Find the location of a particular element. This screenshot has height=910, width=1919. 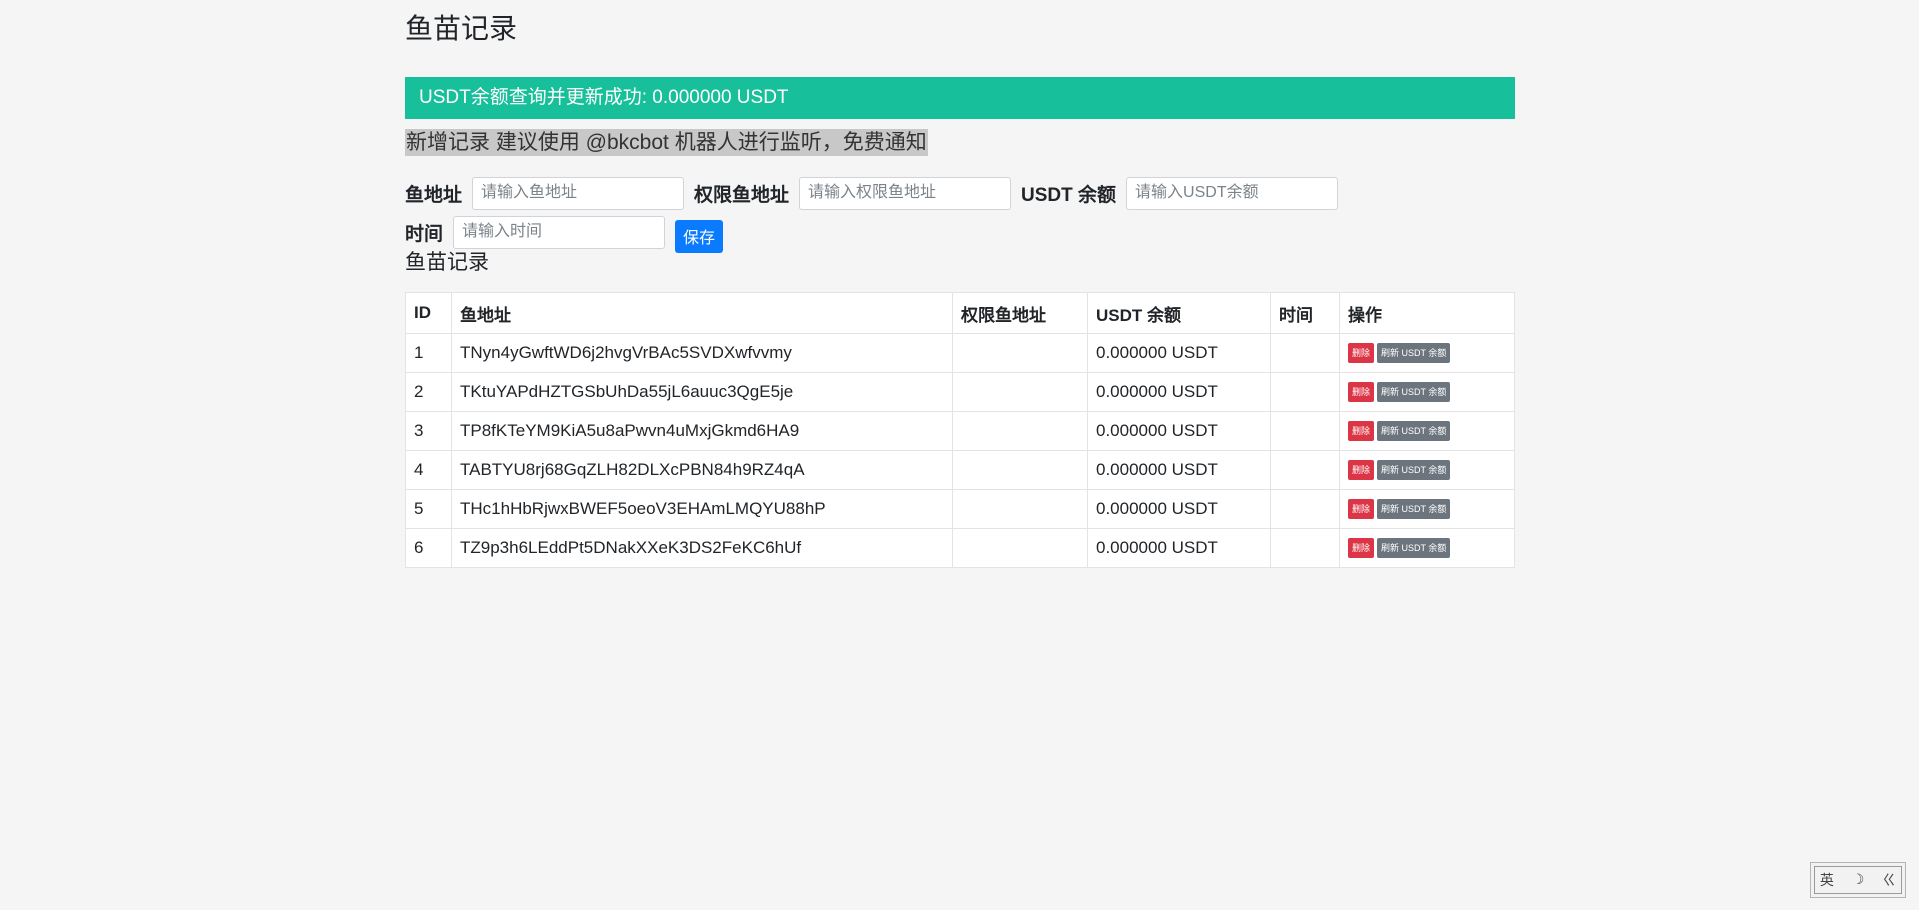

cell-id: 3 is located at coordinates (428, 431).